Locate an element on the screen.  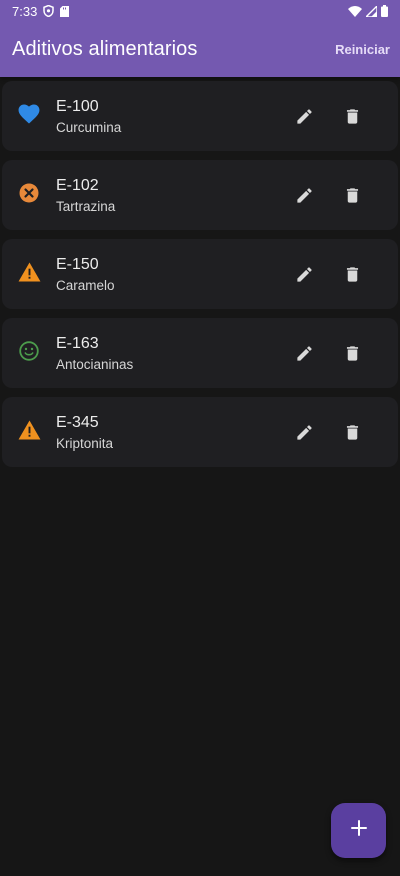
additive-code: E-150 is located at coordinates (77, 264).